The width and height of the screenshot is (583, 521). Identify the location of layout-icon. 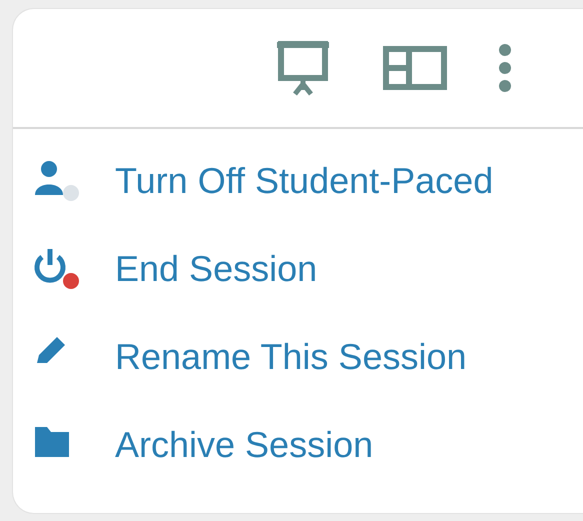
(415, 68).